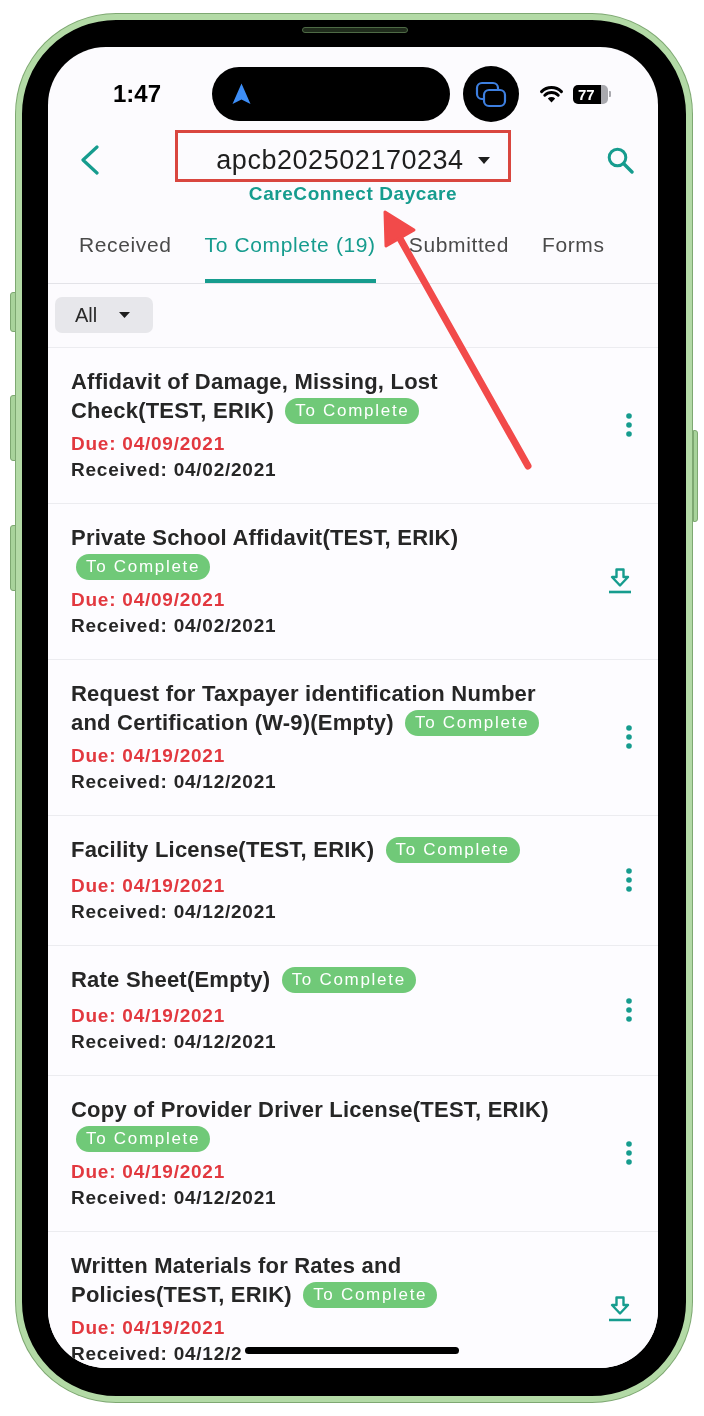  I want to click on tab: Received, so click(125, 252).